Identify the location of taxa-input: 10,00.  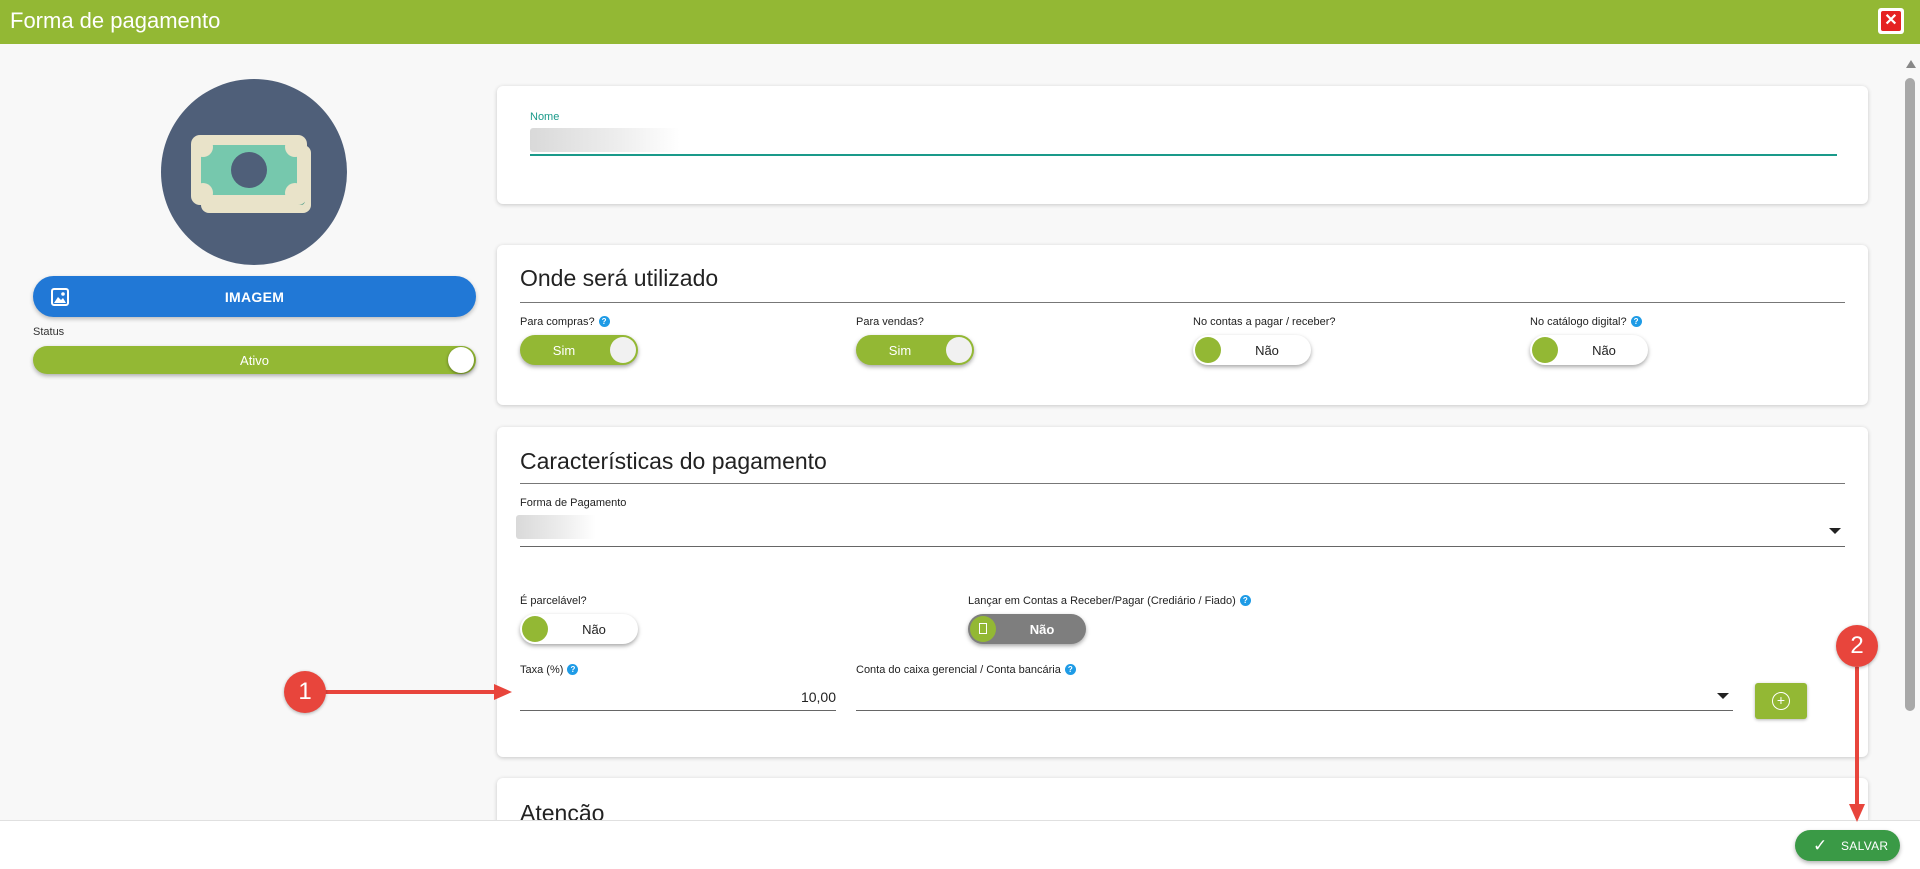
(678, 696).